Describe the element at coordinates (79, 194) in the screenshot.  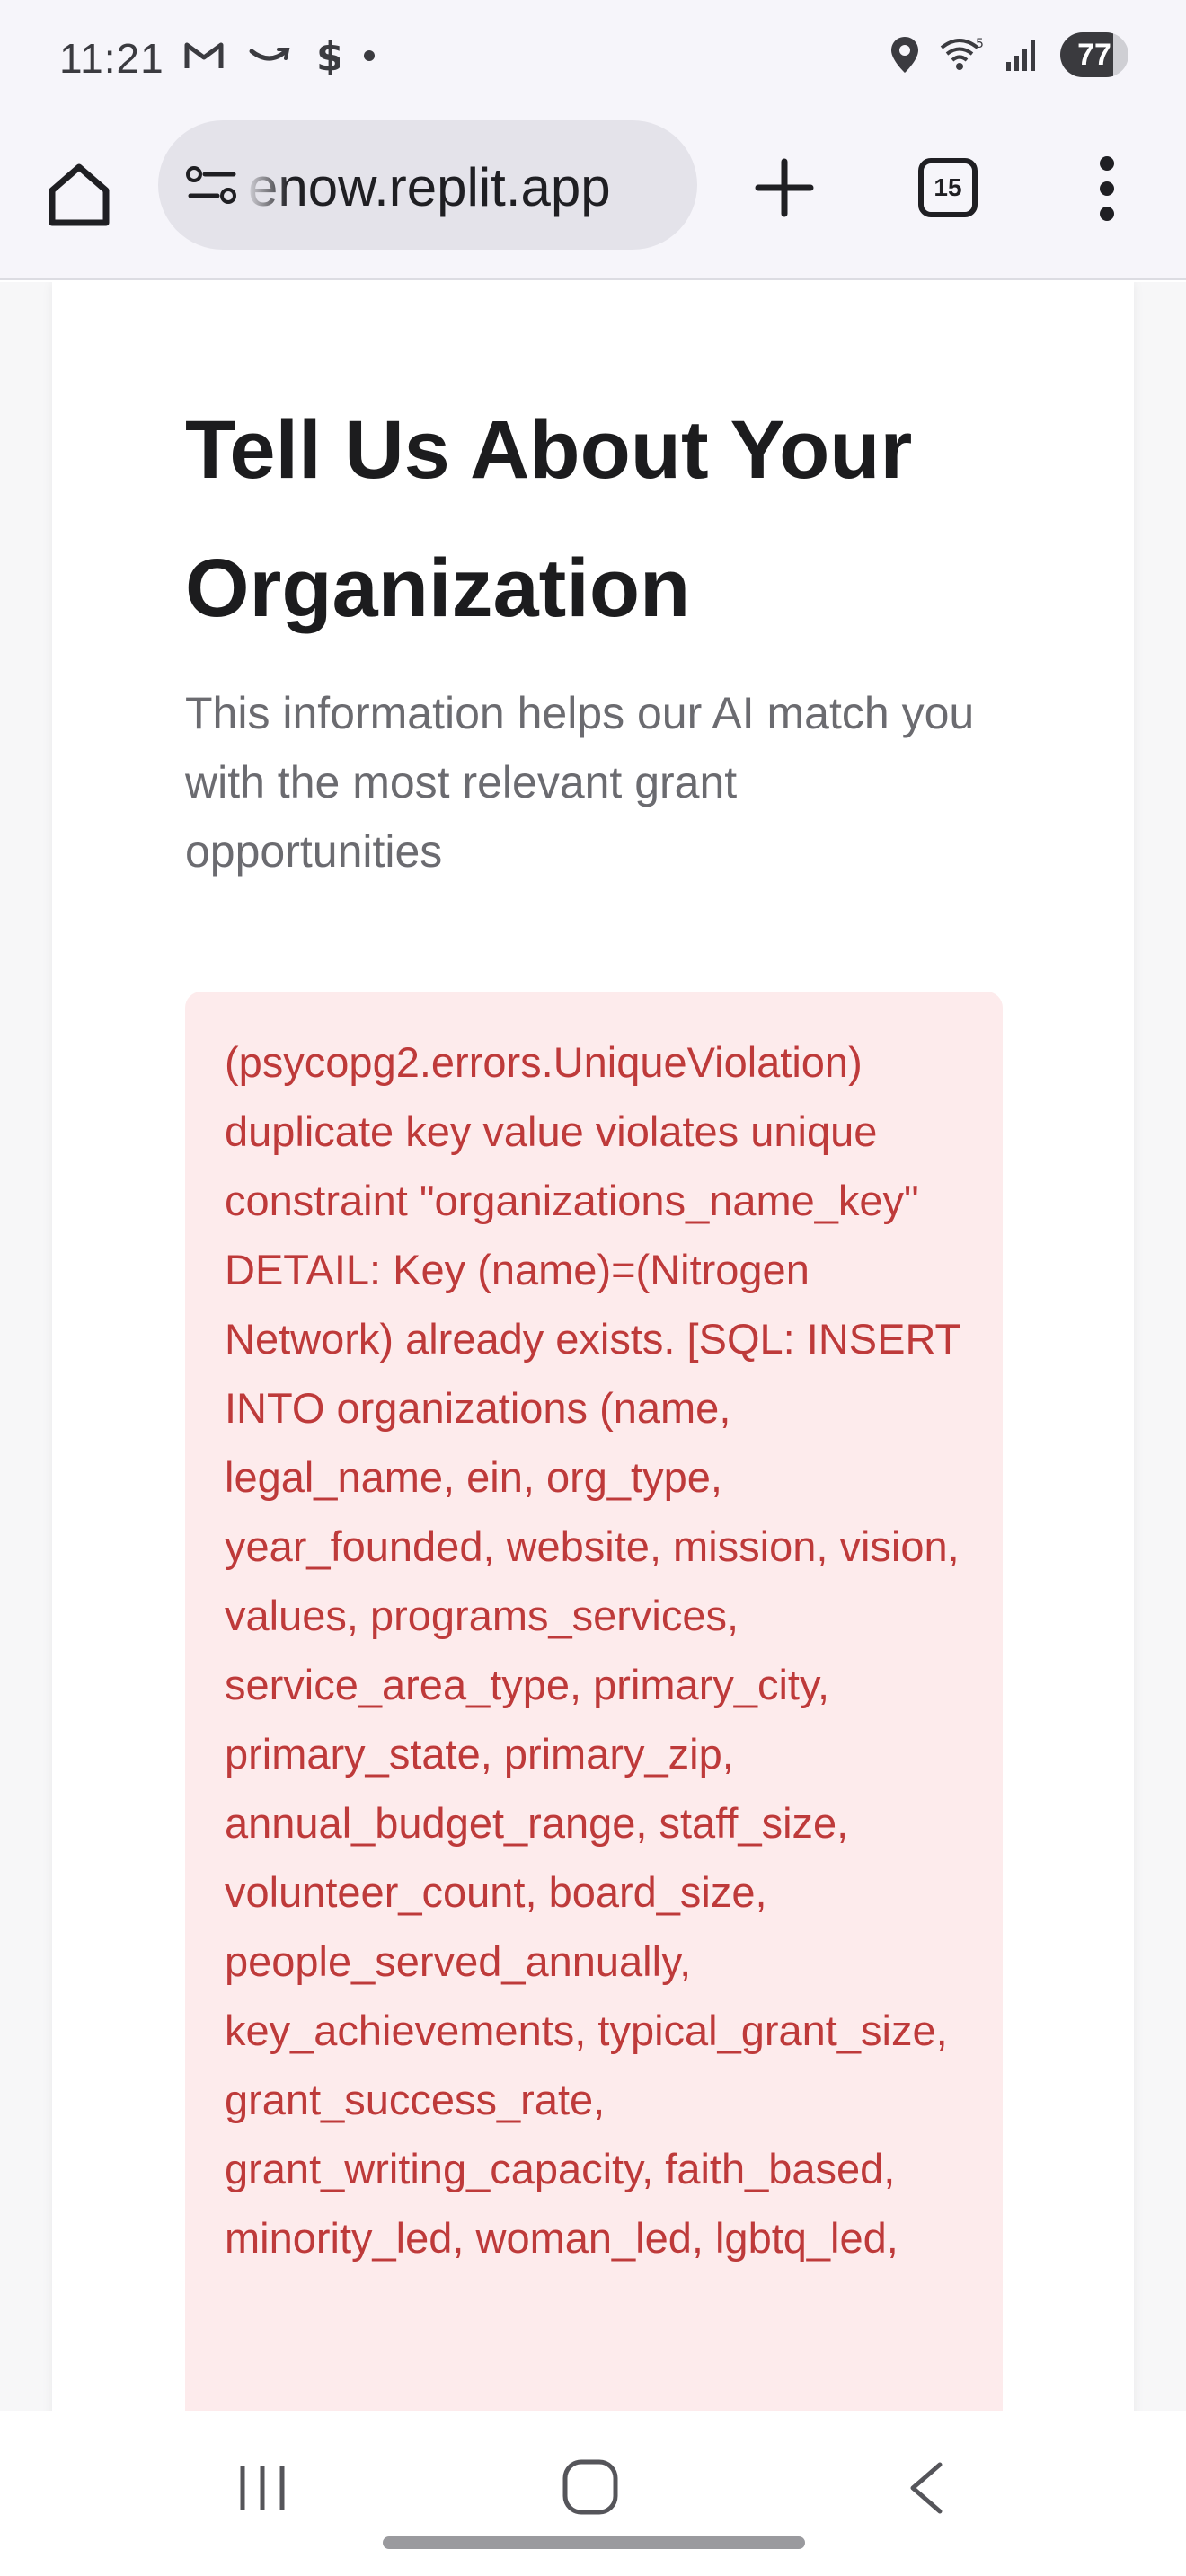
I see `home-icon` at that location.